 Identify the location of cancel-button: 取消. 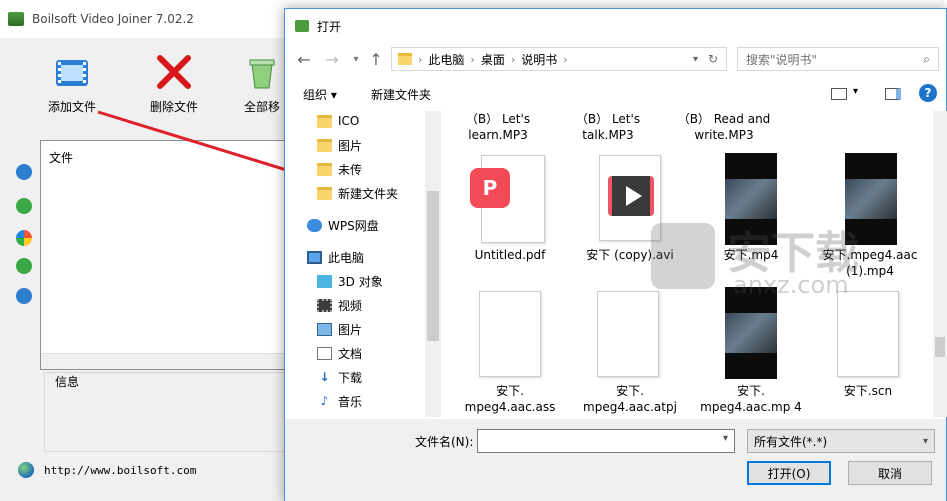
(890, 473).